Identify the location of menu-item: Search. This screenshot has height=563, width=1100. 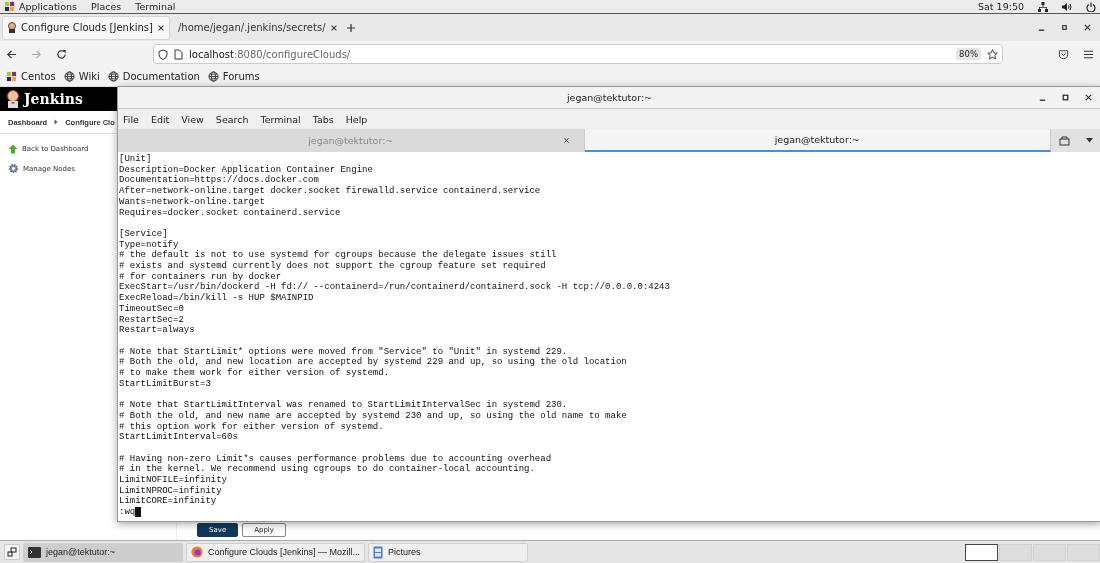
(232, 119).